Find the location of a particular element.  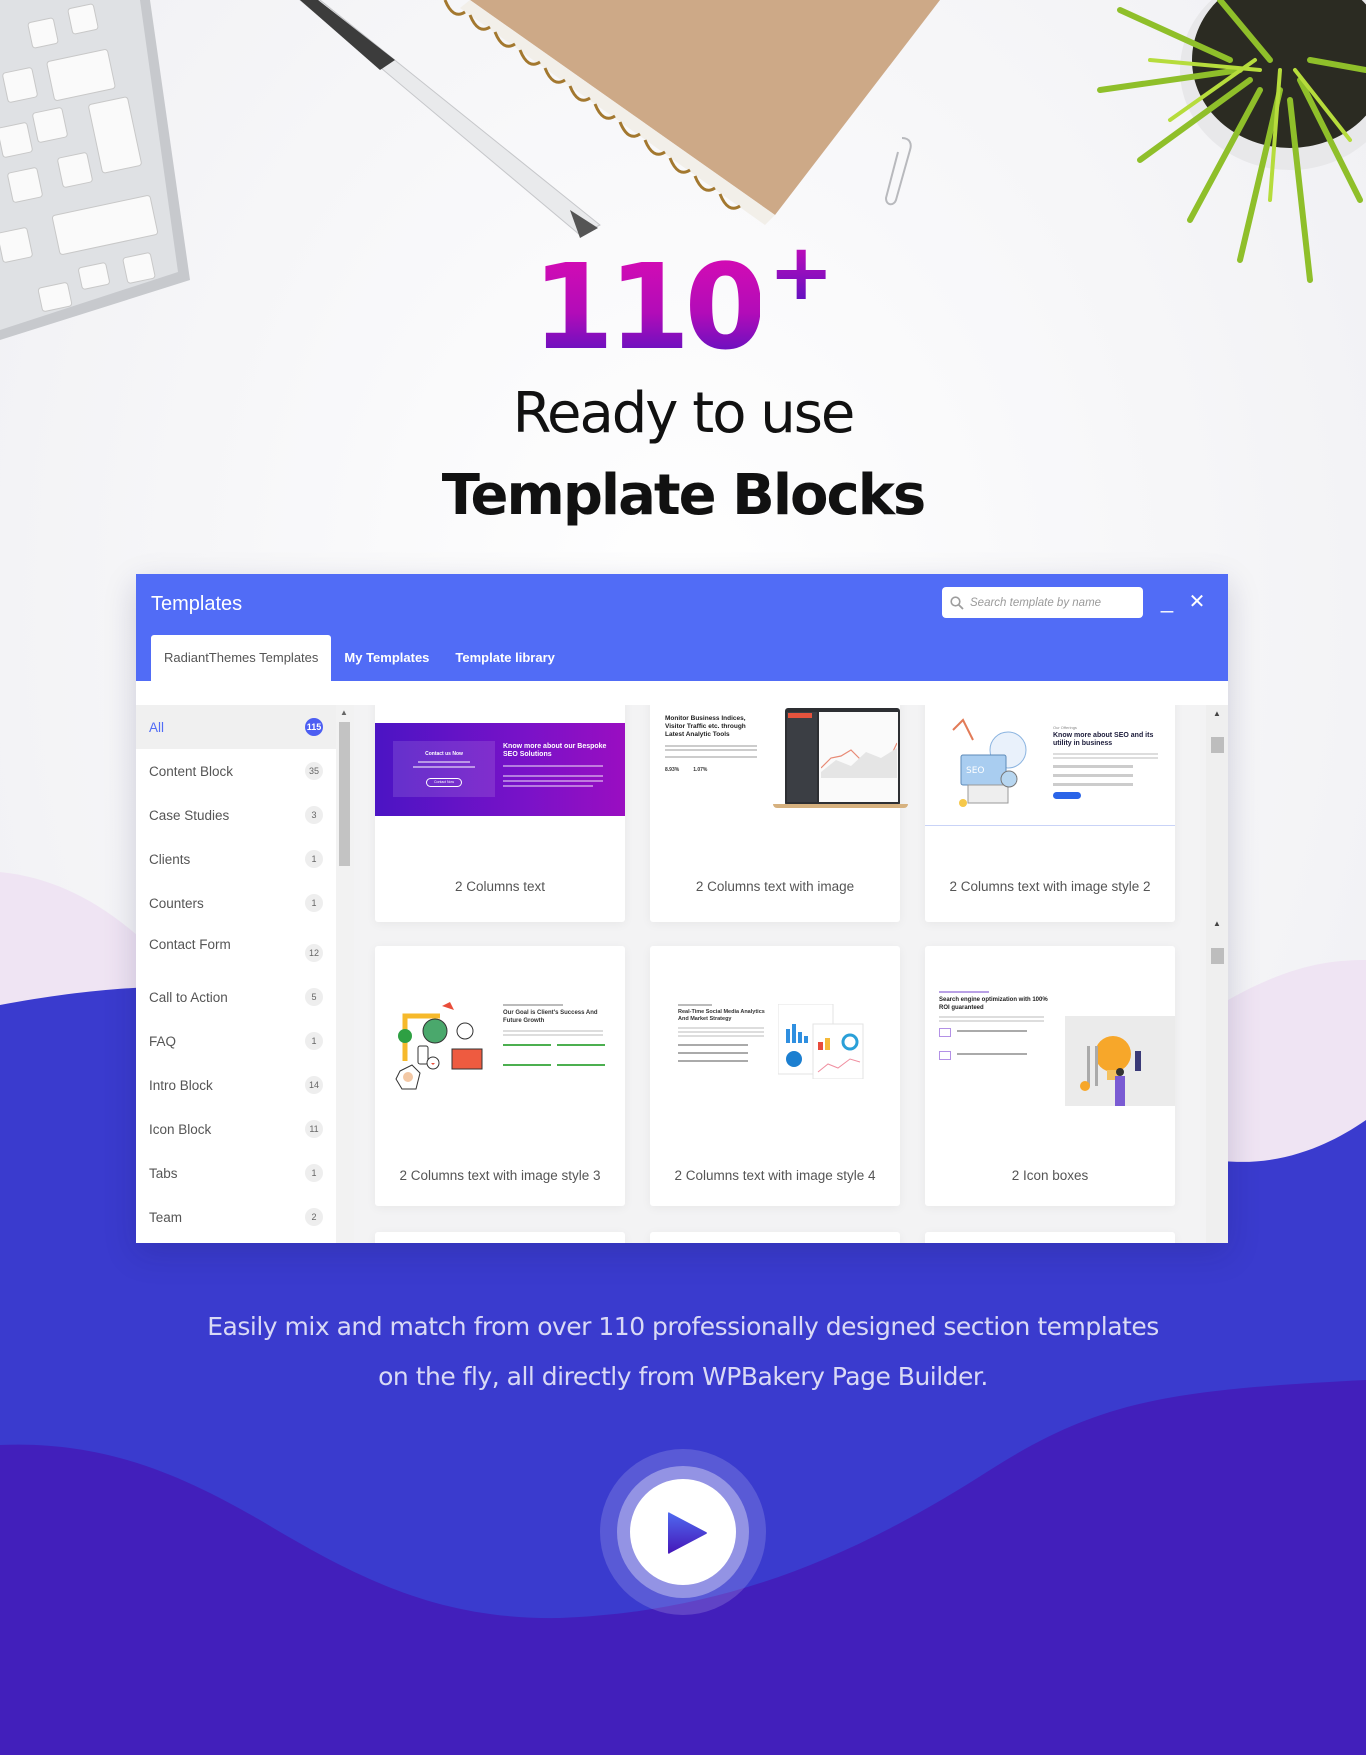

category-label: All is located at coordinates (157, 727).